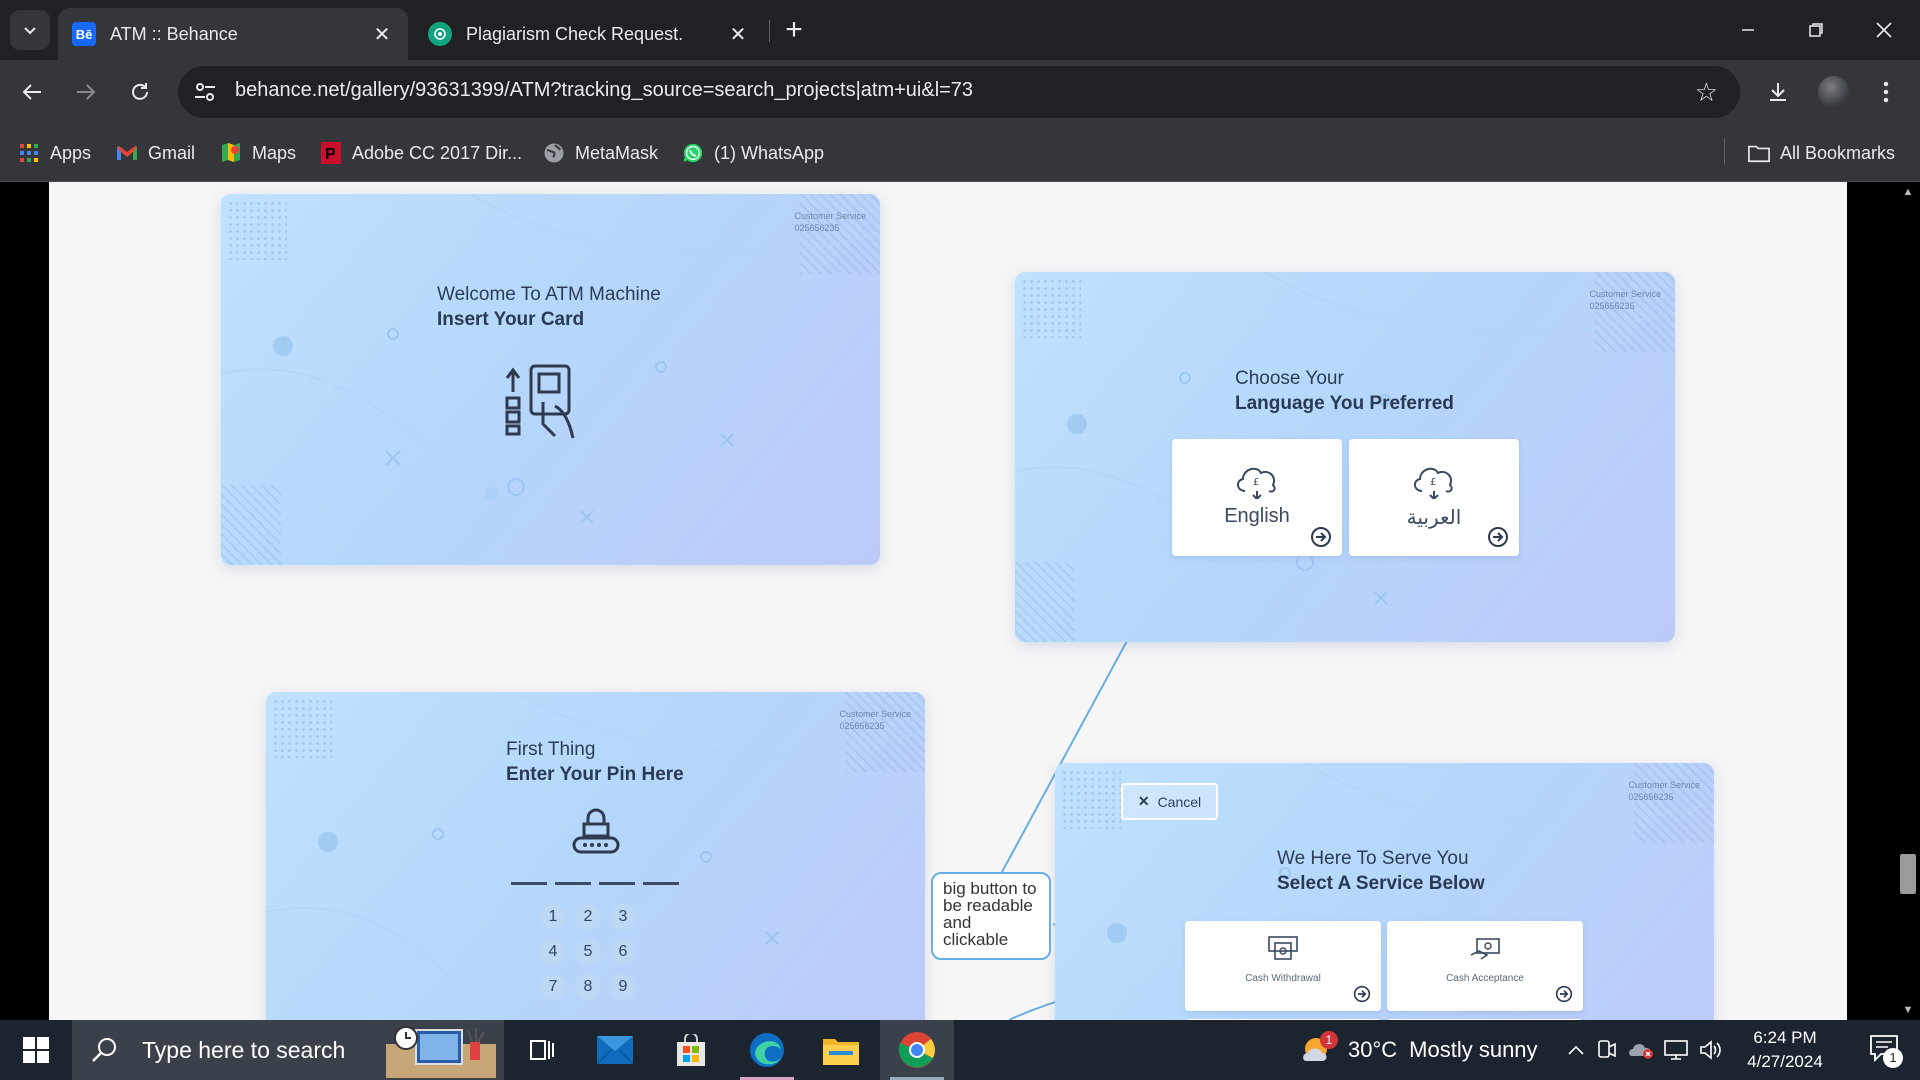 The image size is (1920, 1080). What do you see at coordinates (1884, 30) in the screenshot?
I see `close-window-button` at bounding box center [1884, 30].